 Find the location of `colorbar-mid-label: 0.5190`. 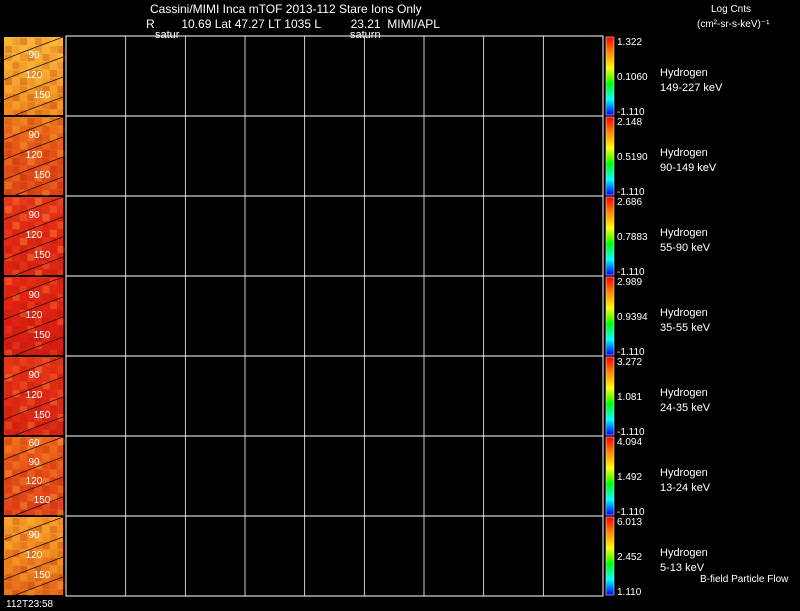

colorbar-mid-label: 0.5190 is located at coordinates (632, 157).